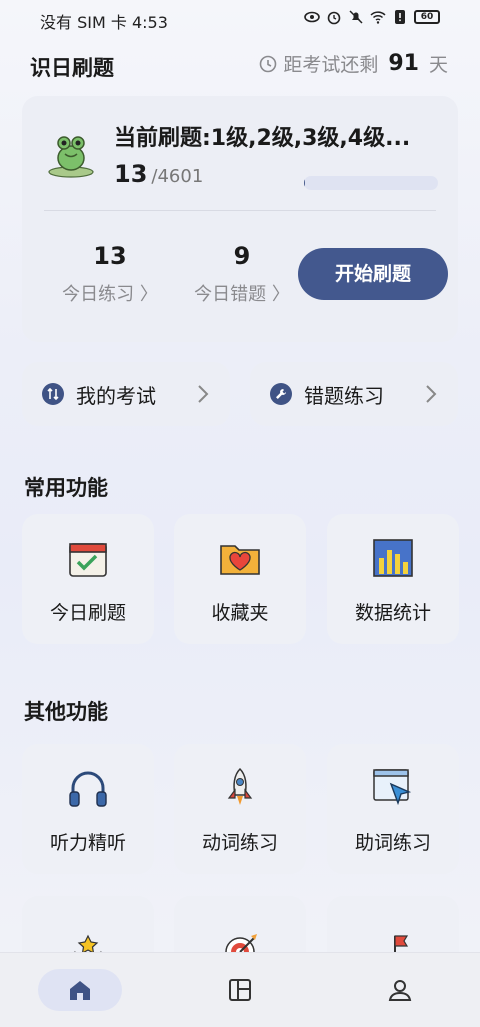 The image size is (480, 1027). Describe the element at coordinates (392, 613) in the screenshot. I see `tile-label: 数据统计` at that location.